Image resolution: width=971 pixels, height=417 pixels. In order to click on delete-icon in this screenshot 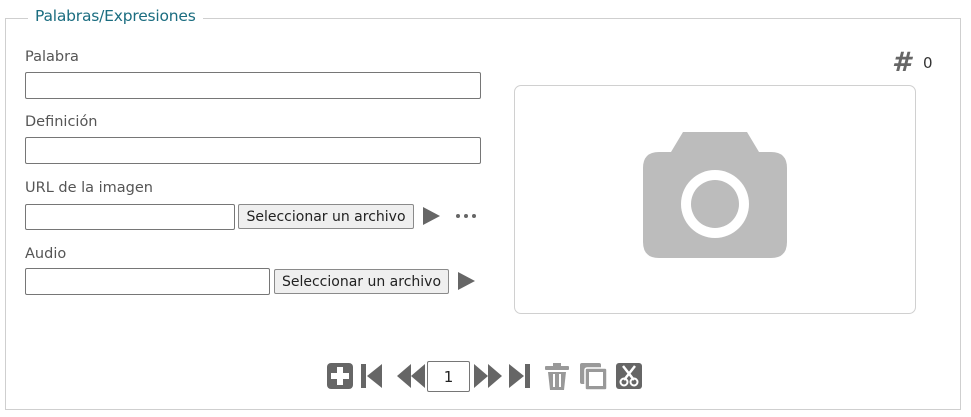, I will do `click(557, 376)`.